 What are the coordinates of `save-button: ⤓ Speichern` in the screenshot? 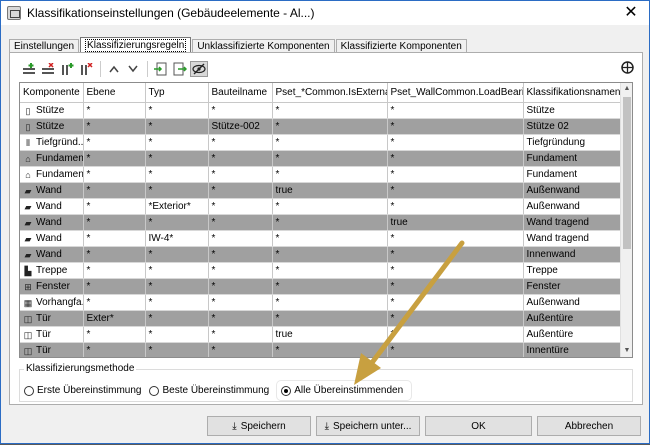 It's located at (259, 426).